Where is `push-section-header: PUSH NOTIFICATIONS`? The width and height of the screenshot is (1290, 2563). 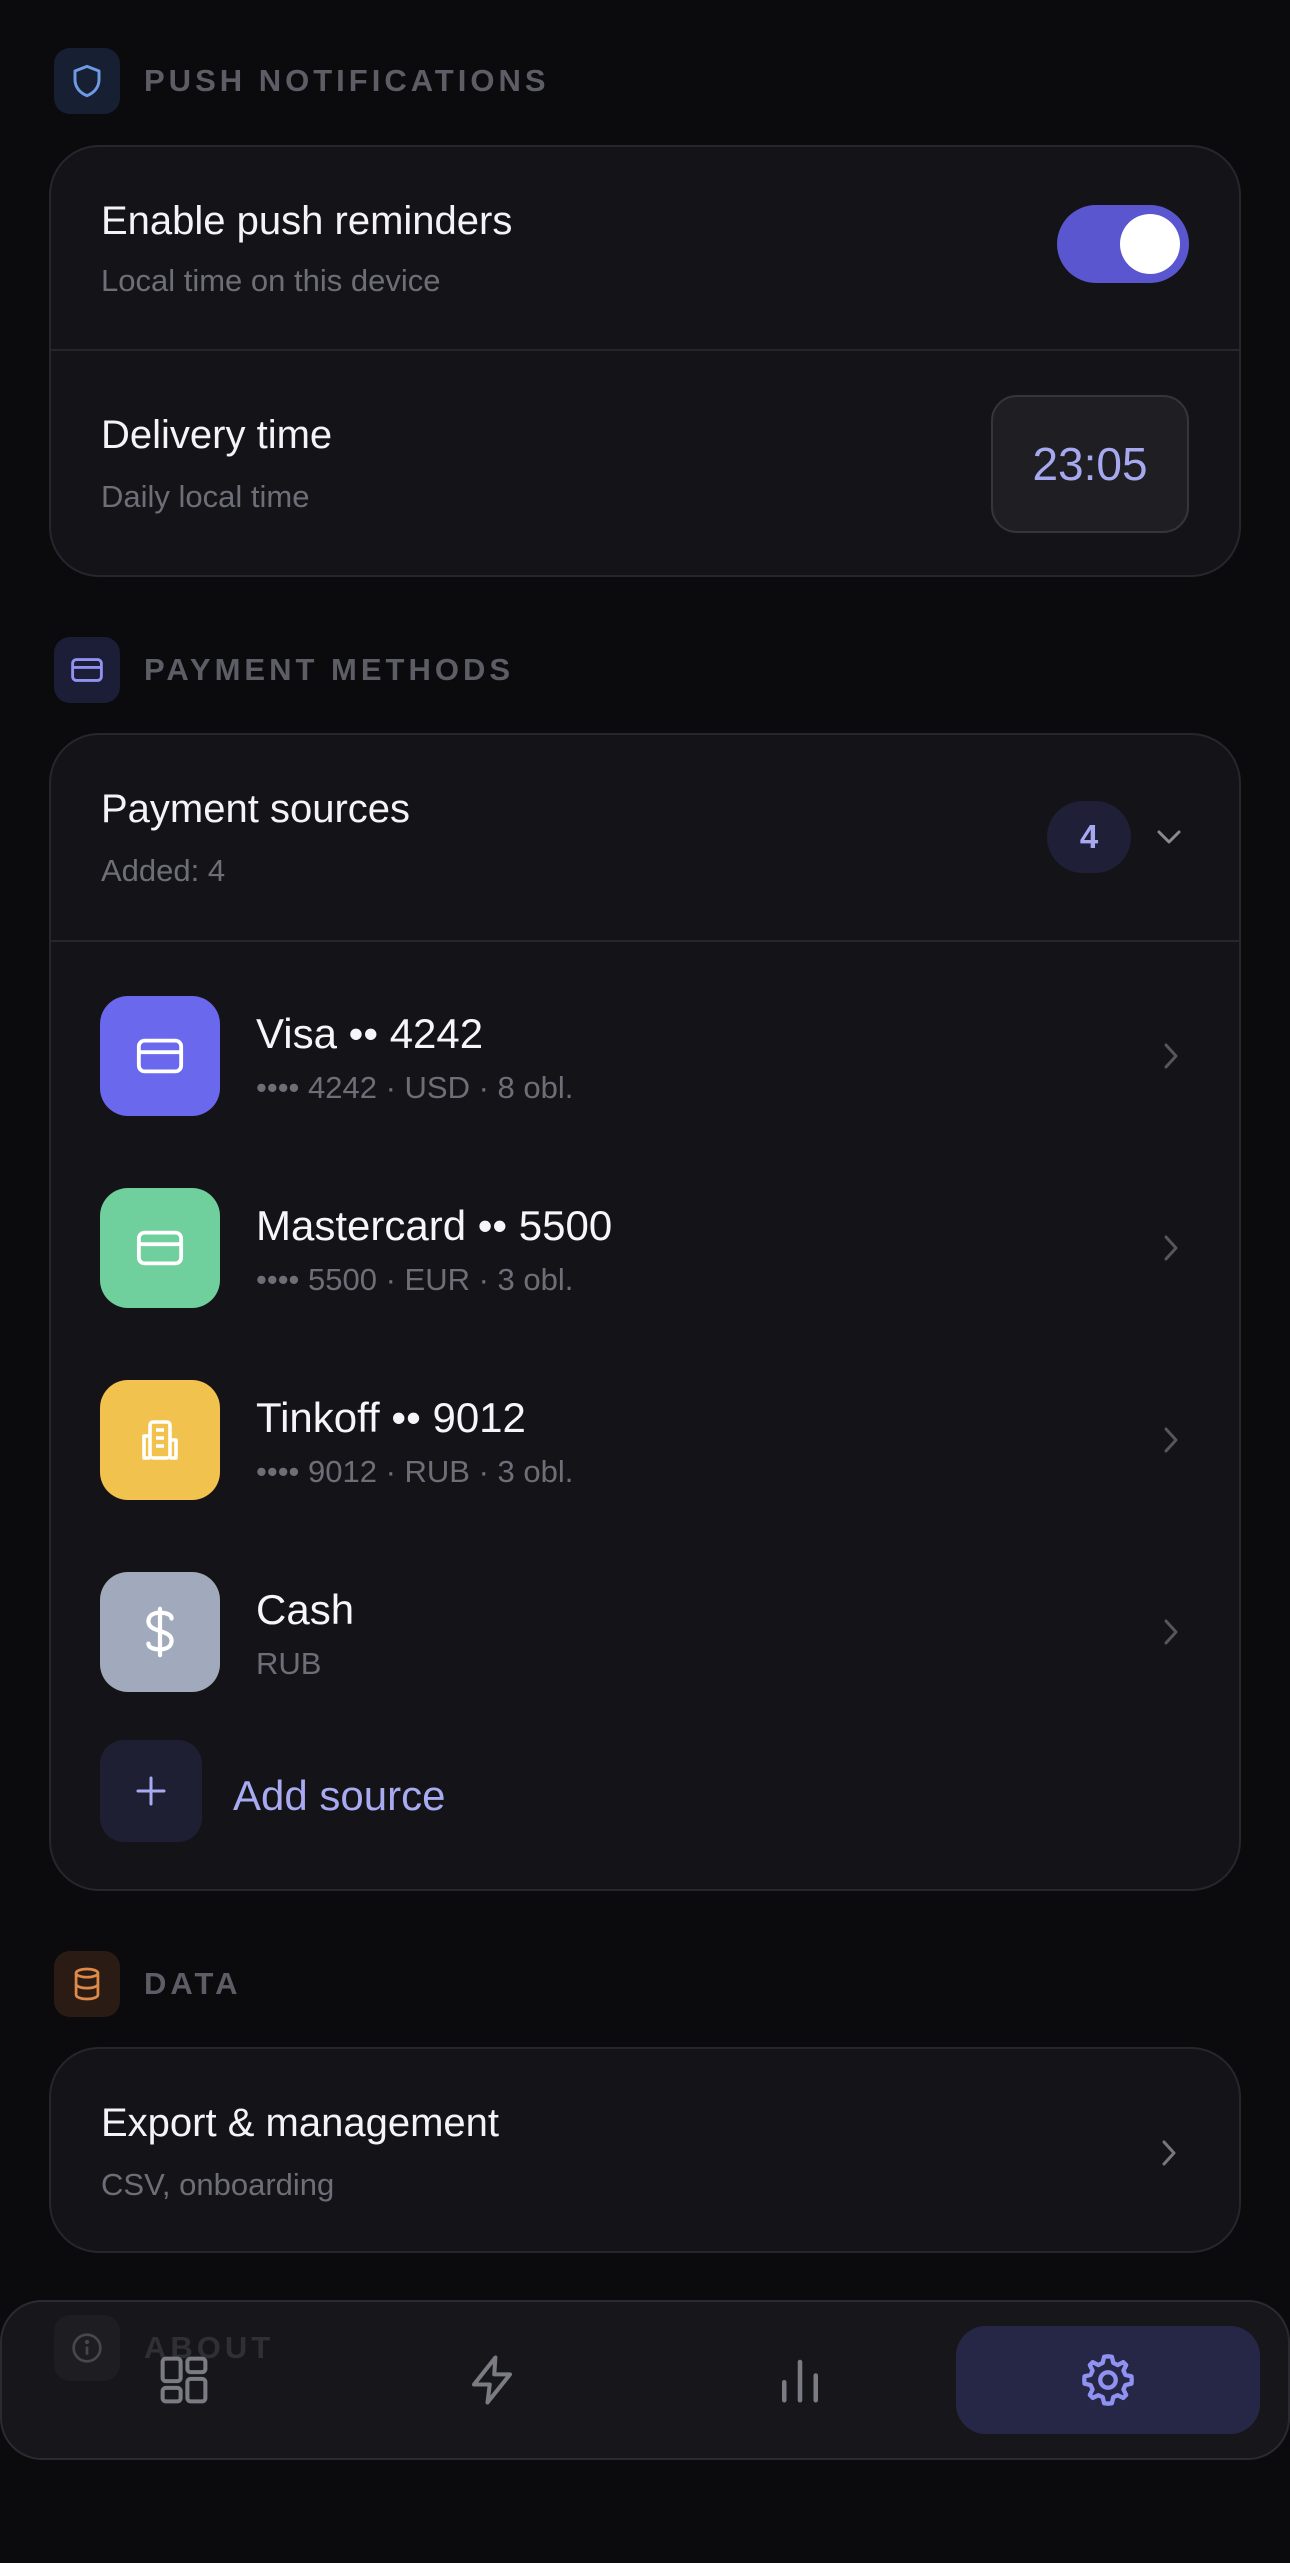 push-section-header: PUSH NOTIFICATIONS is located at coordinates (302, 81).